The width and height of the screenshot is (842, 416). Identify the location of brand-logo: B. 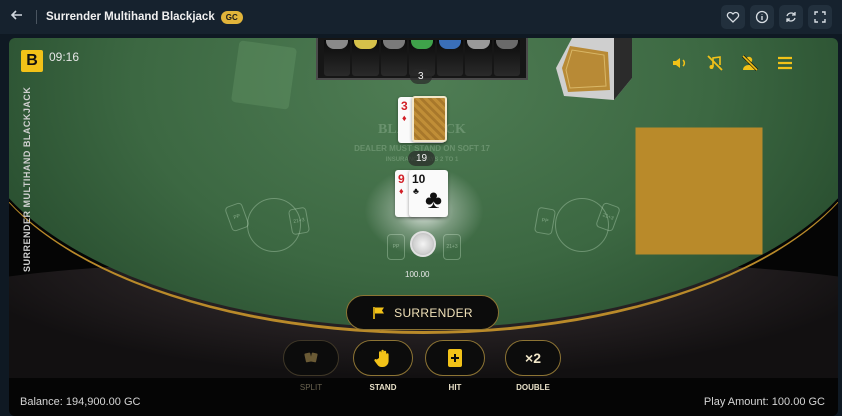
(32, 61).